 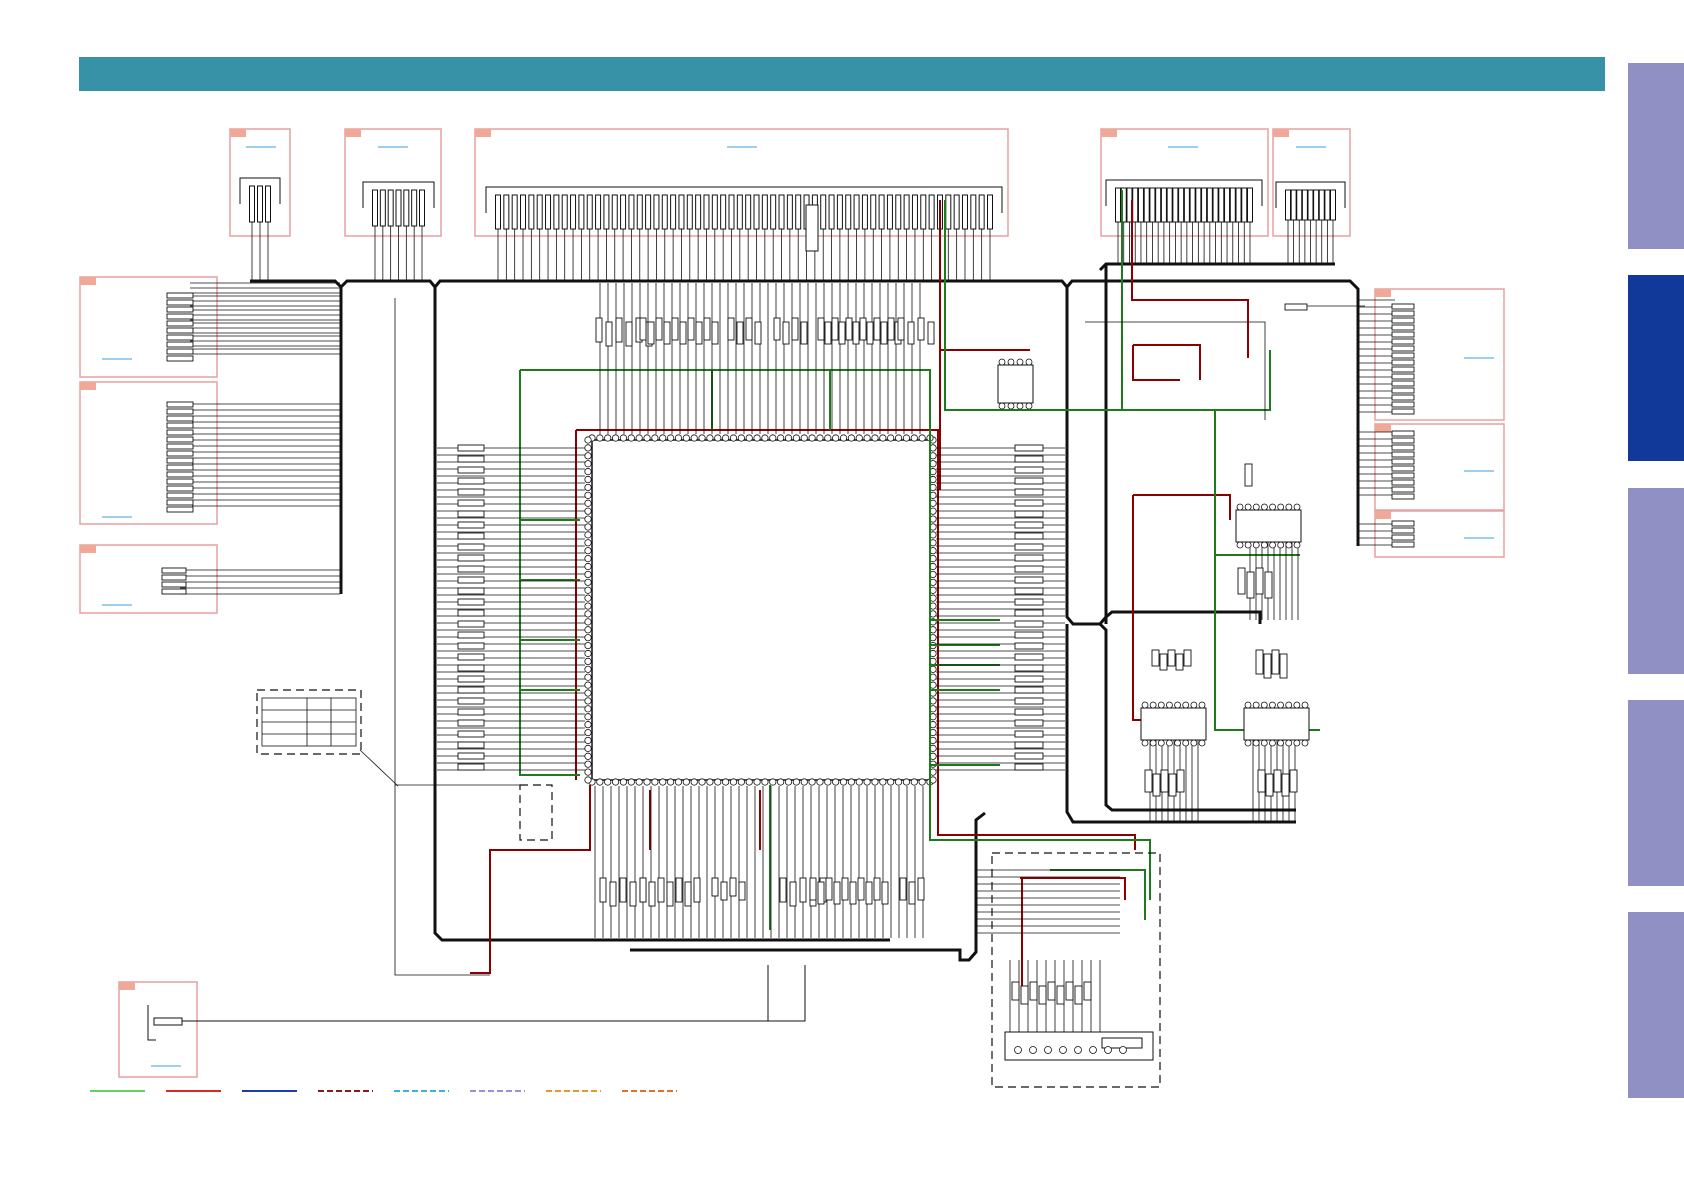 I want to click on main-ic, so click(x=760, y=610).